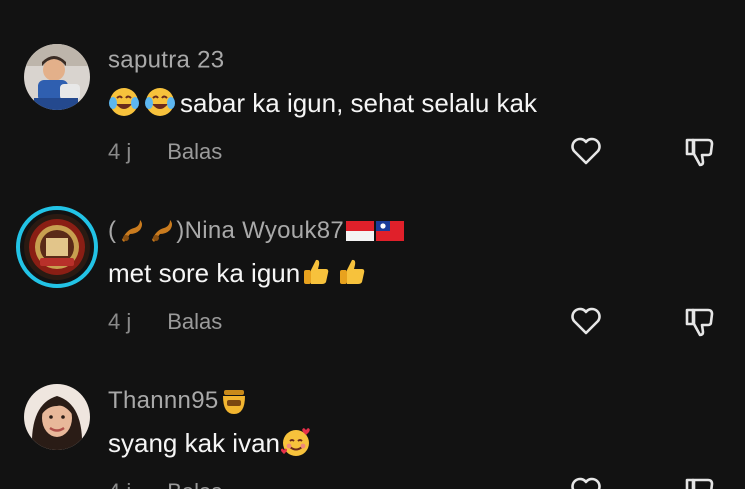 The height and width of the screenshot is (489, 745). Describe the element at coordinates (234, 401) in the screenshot. I see `honey-pot-icon` at that location.